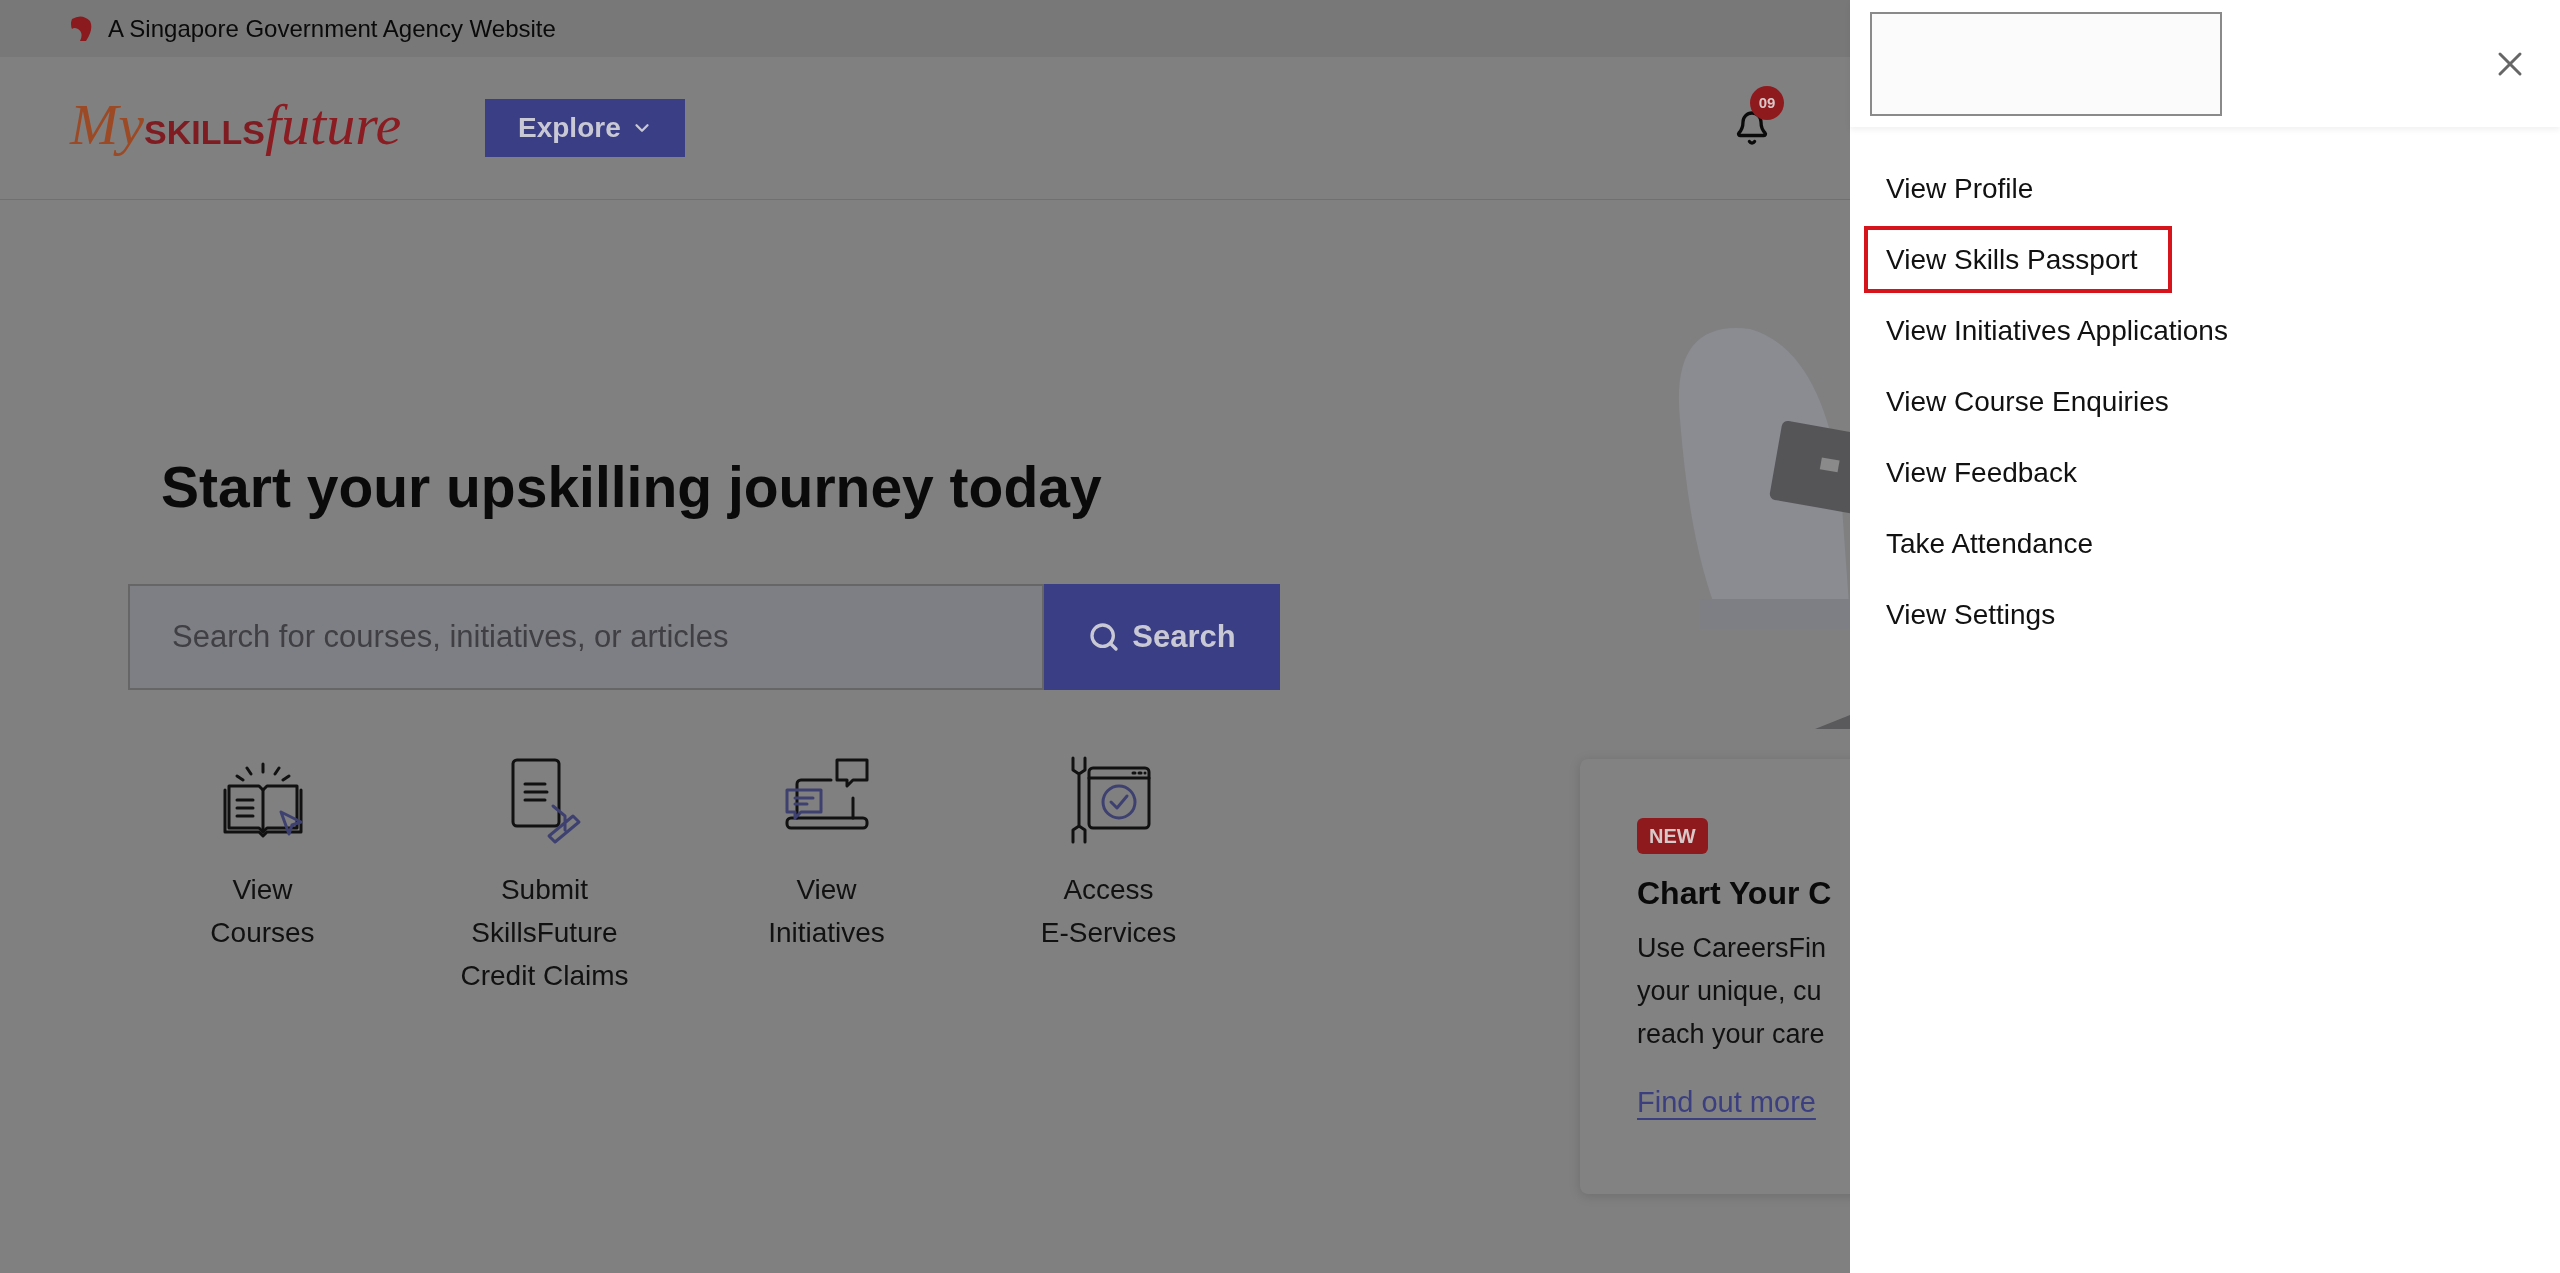  What do you see at coordinates (585, 128) in the screenshot?
I see `explore-button: Explore` at bounding box center [585, 128].